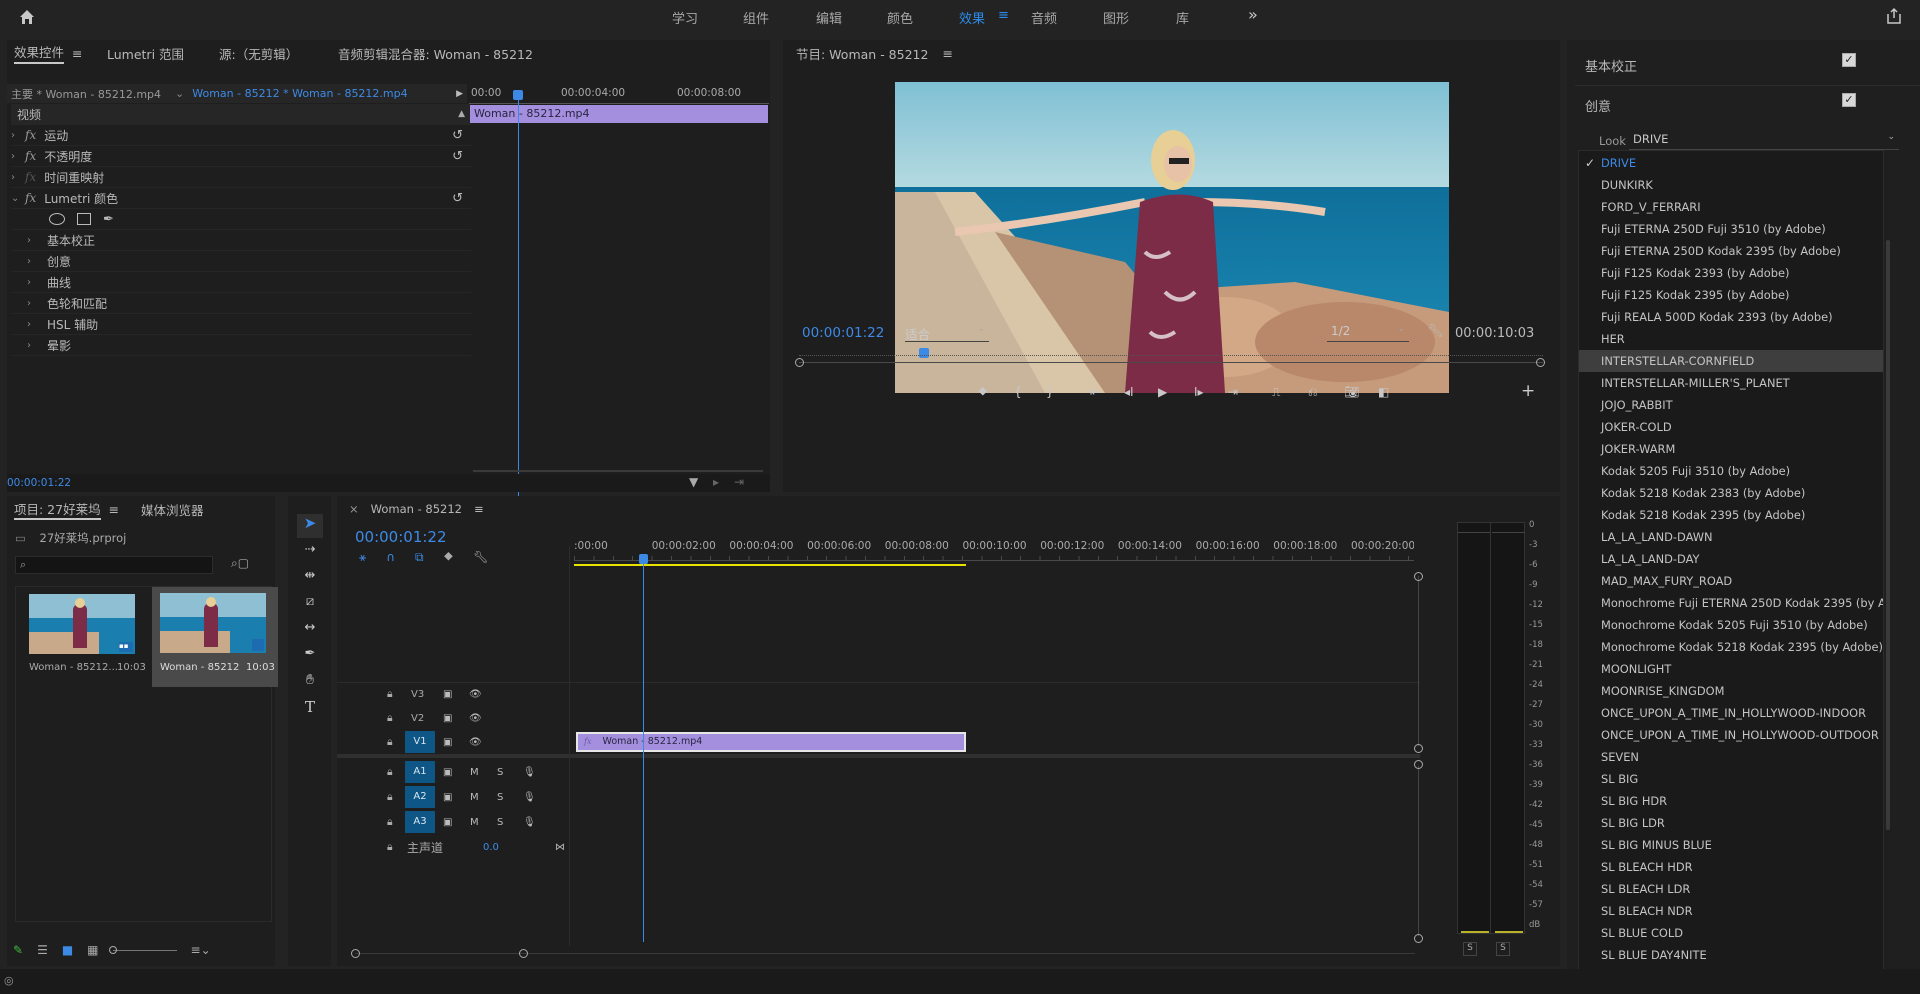 This screenshot has height=994, width=1920. What do you see at coordinates (1731, 845) in the screenshot?
I see `look-option: SL BIG MINUS BLUE` at bounding box center [1731, 845].